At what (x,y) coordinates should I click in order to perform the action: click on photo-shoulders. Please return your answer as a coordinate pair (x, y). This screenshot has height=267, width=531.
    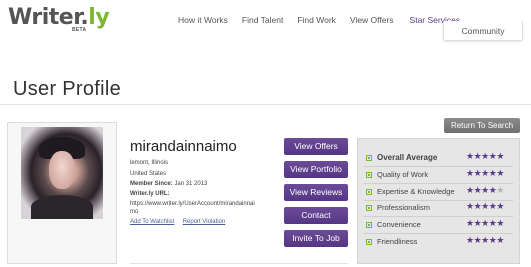
    Looking at the image, I should click on (62, 207).